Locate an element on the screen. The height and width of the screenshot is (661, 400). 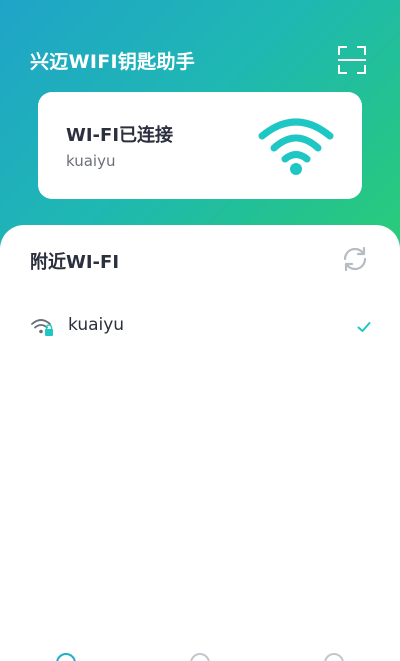
refresh-button is located at coordinates (355, 259).